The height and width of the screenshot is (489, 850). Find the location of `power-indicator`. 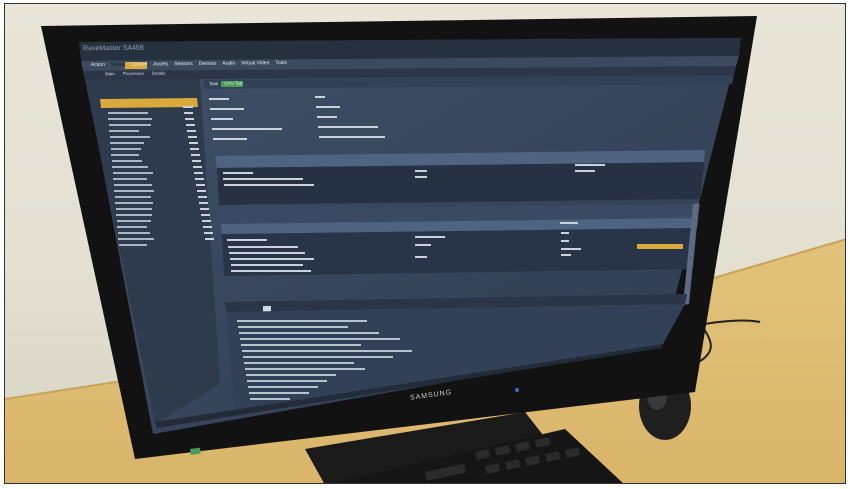

power-indicator is located at coordinates (517, 390).